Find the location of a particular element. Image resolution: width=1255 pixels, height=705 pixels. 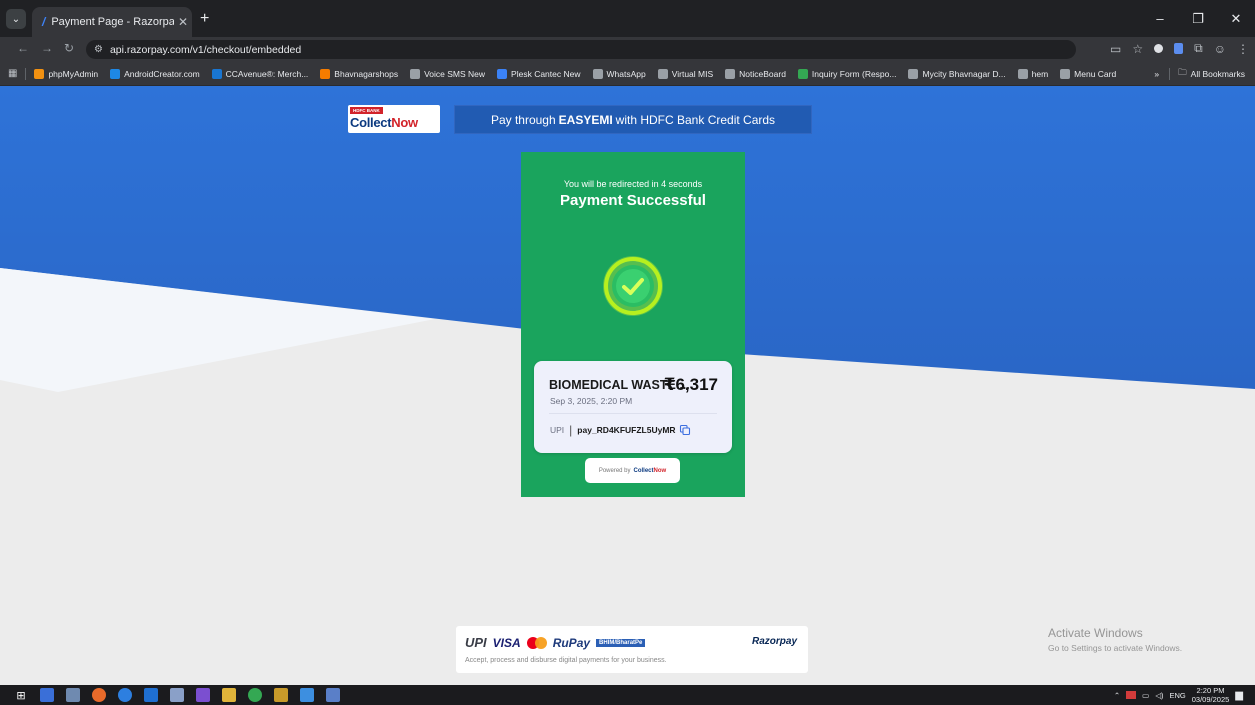

bookmark-item: WhatsApp is located at coordinates (619, 73).